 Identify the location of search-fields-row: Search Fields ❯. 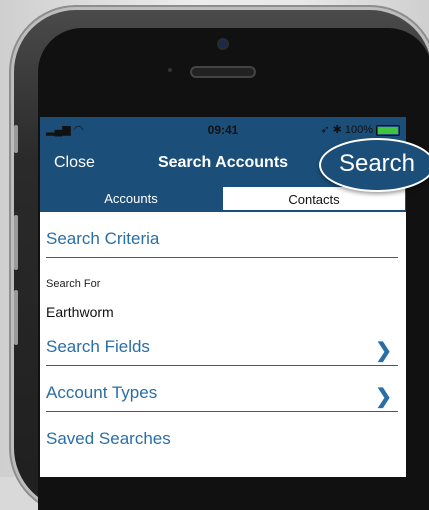
(222, 343).